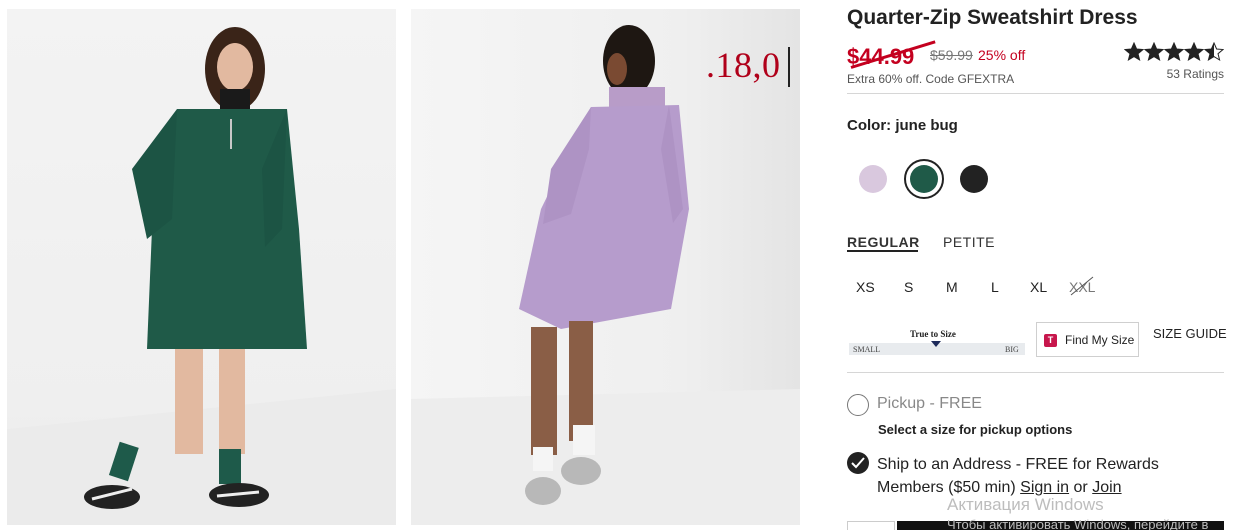 This screenshot has width=1255, height=530. I want to click on product-title: Quarter-Zip Sweatshirt Dress, so click(992, 17).